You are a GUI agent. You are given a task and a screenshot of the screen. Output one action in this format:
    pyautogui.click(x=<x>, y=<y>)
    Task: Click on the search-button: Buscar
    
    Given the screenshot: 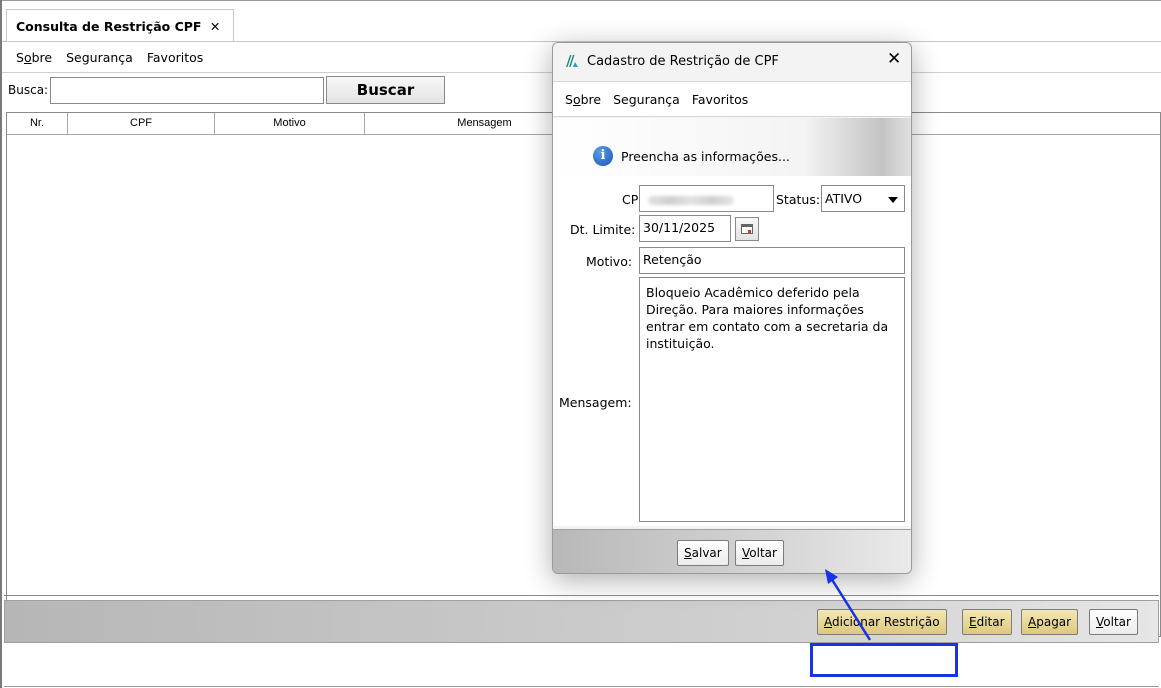 What is the action you would take?
    pyautogui.click(x=385, y=90)
    